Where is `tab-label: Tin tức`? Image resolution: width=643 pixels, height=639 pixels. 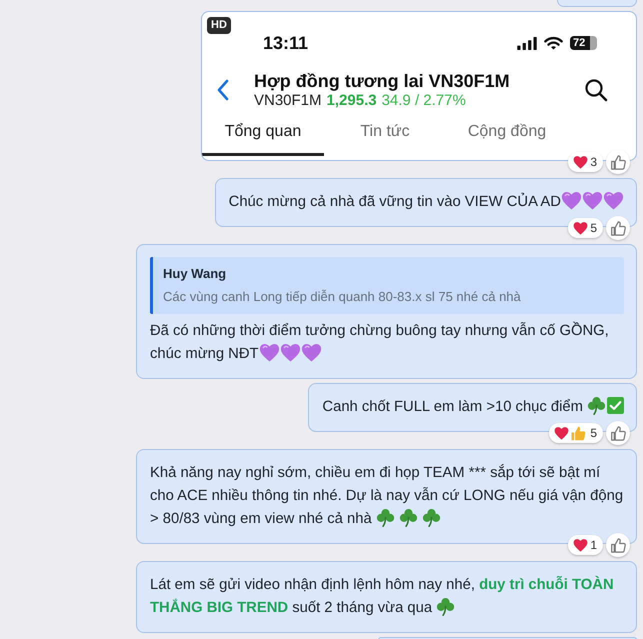 tab-label: Tin tức is located at coordinates (385, 132).